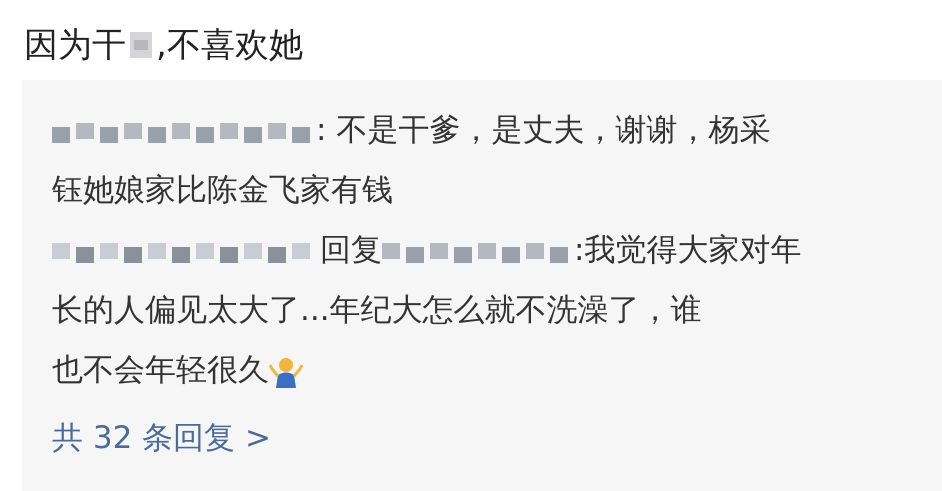 The image size is (942, 491). Describe the element at coordinates (688, 250) in the screenshot. I see `reply-text: :我觉得大家对年` at that location.